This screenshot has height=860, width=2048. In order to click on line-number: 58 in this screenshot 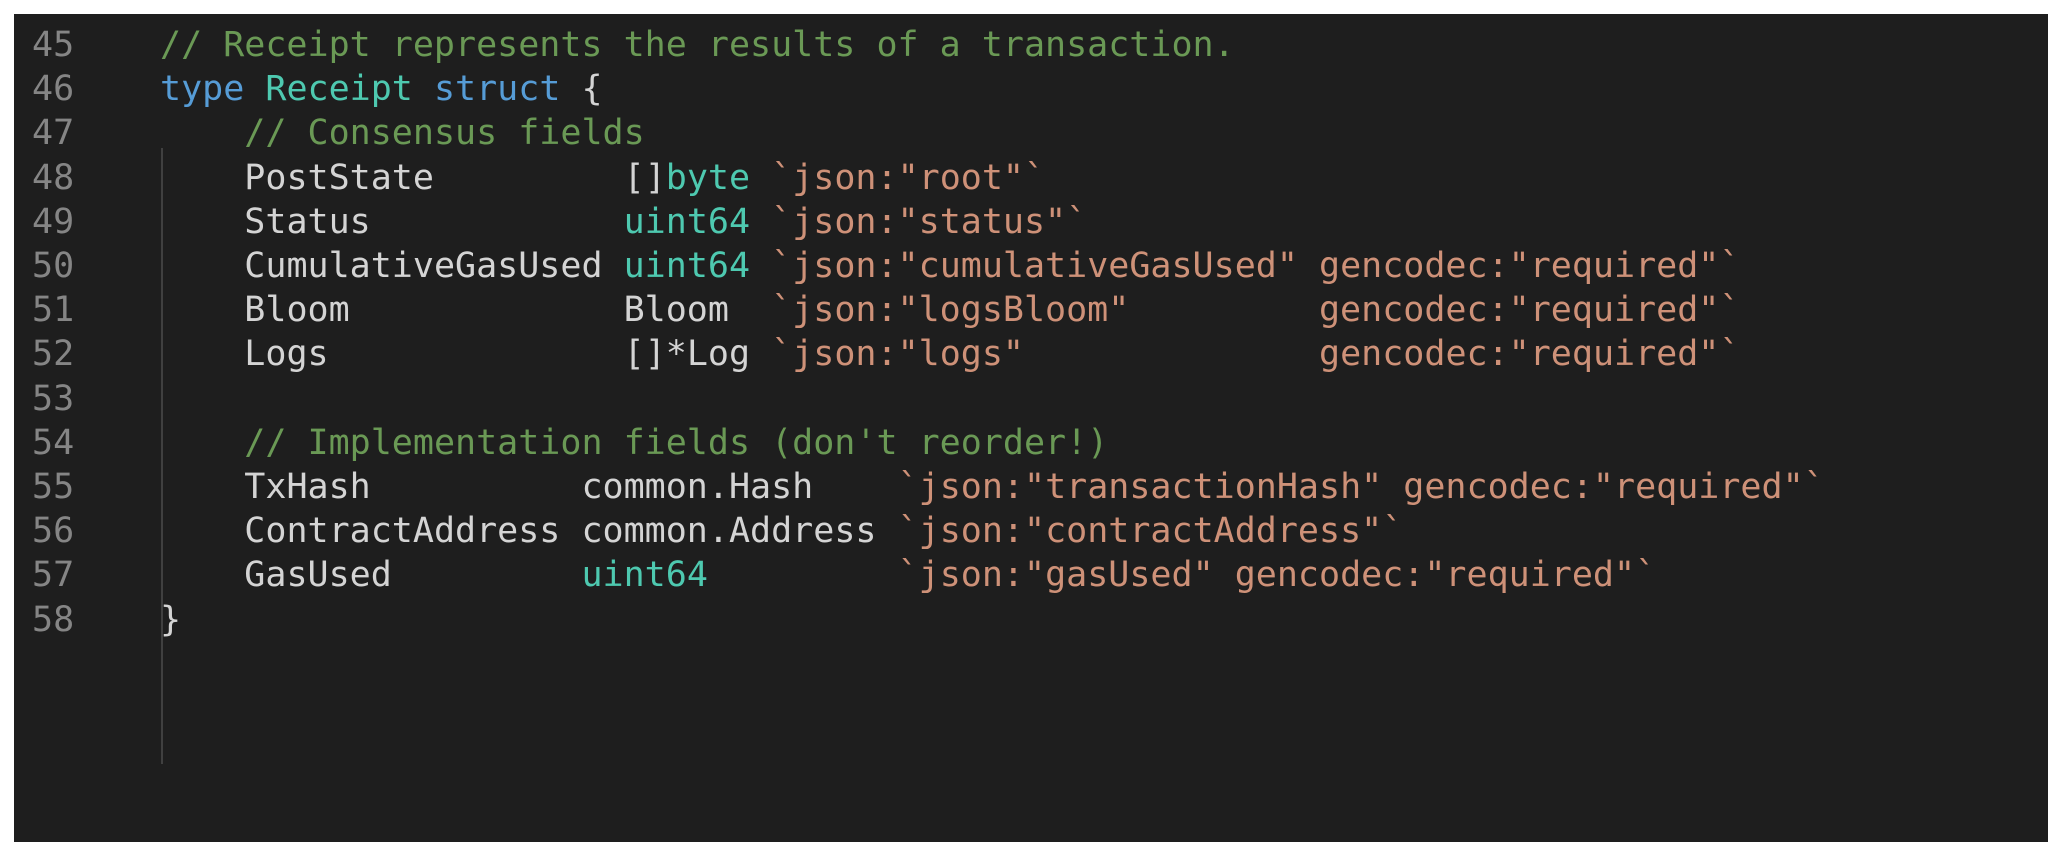, I will do `click(53, 619)`.